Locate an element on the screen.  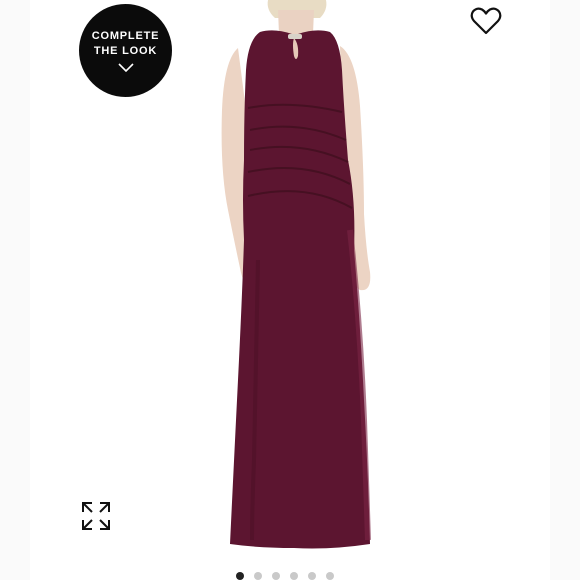
gown-clasp is located at coordinates (295, 36).